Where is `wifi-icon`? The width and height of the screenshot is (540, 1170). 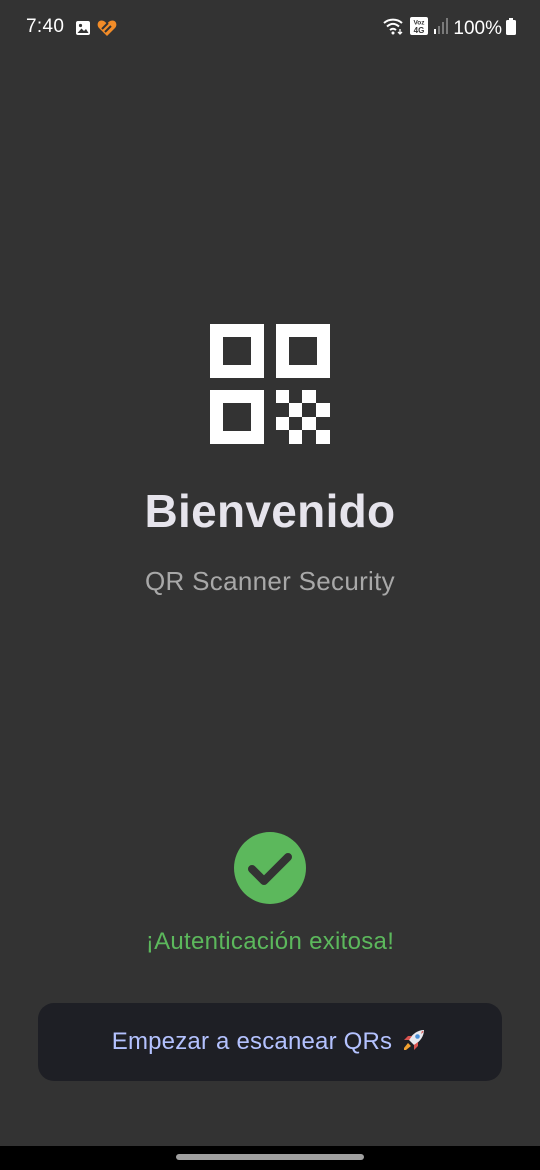
wifi-icon is located at coordinates (394, 28).